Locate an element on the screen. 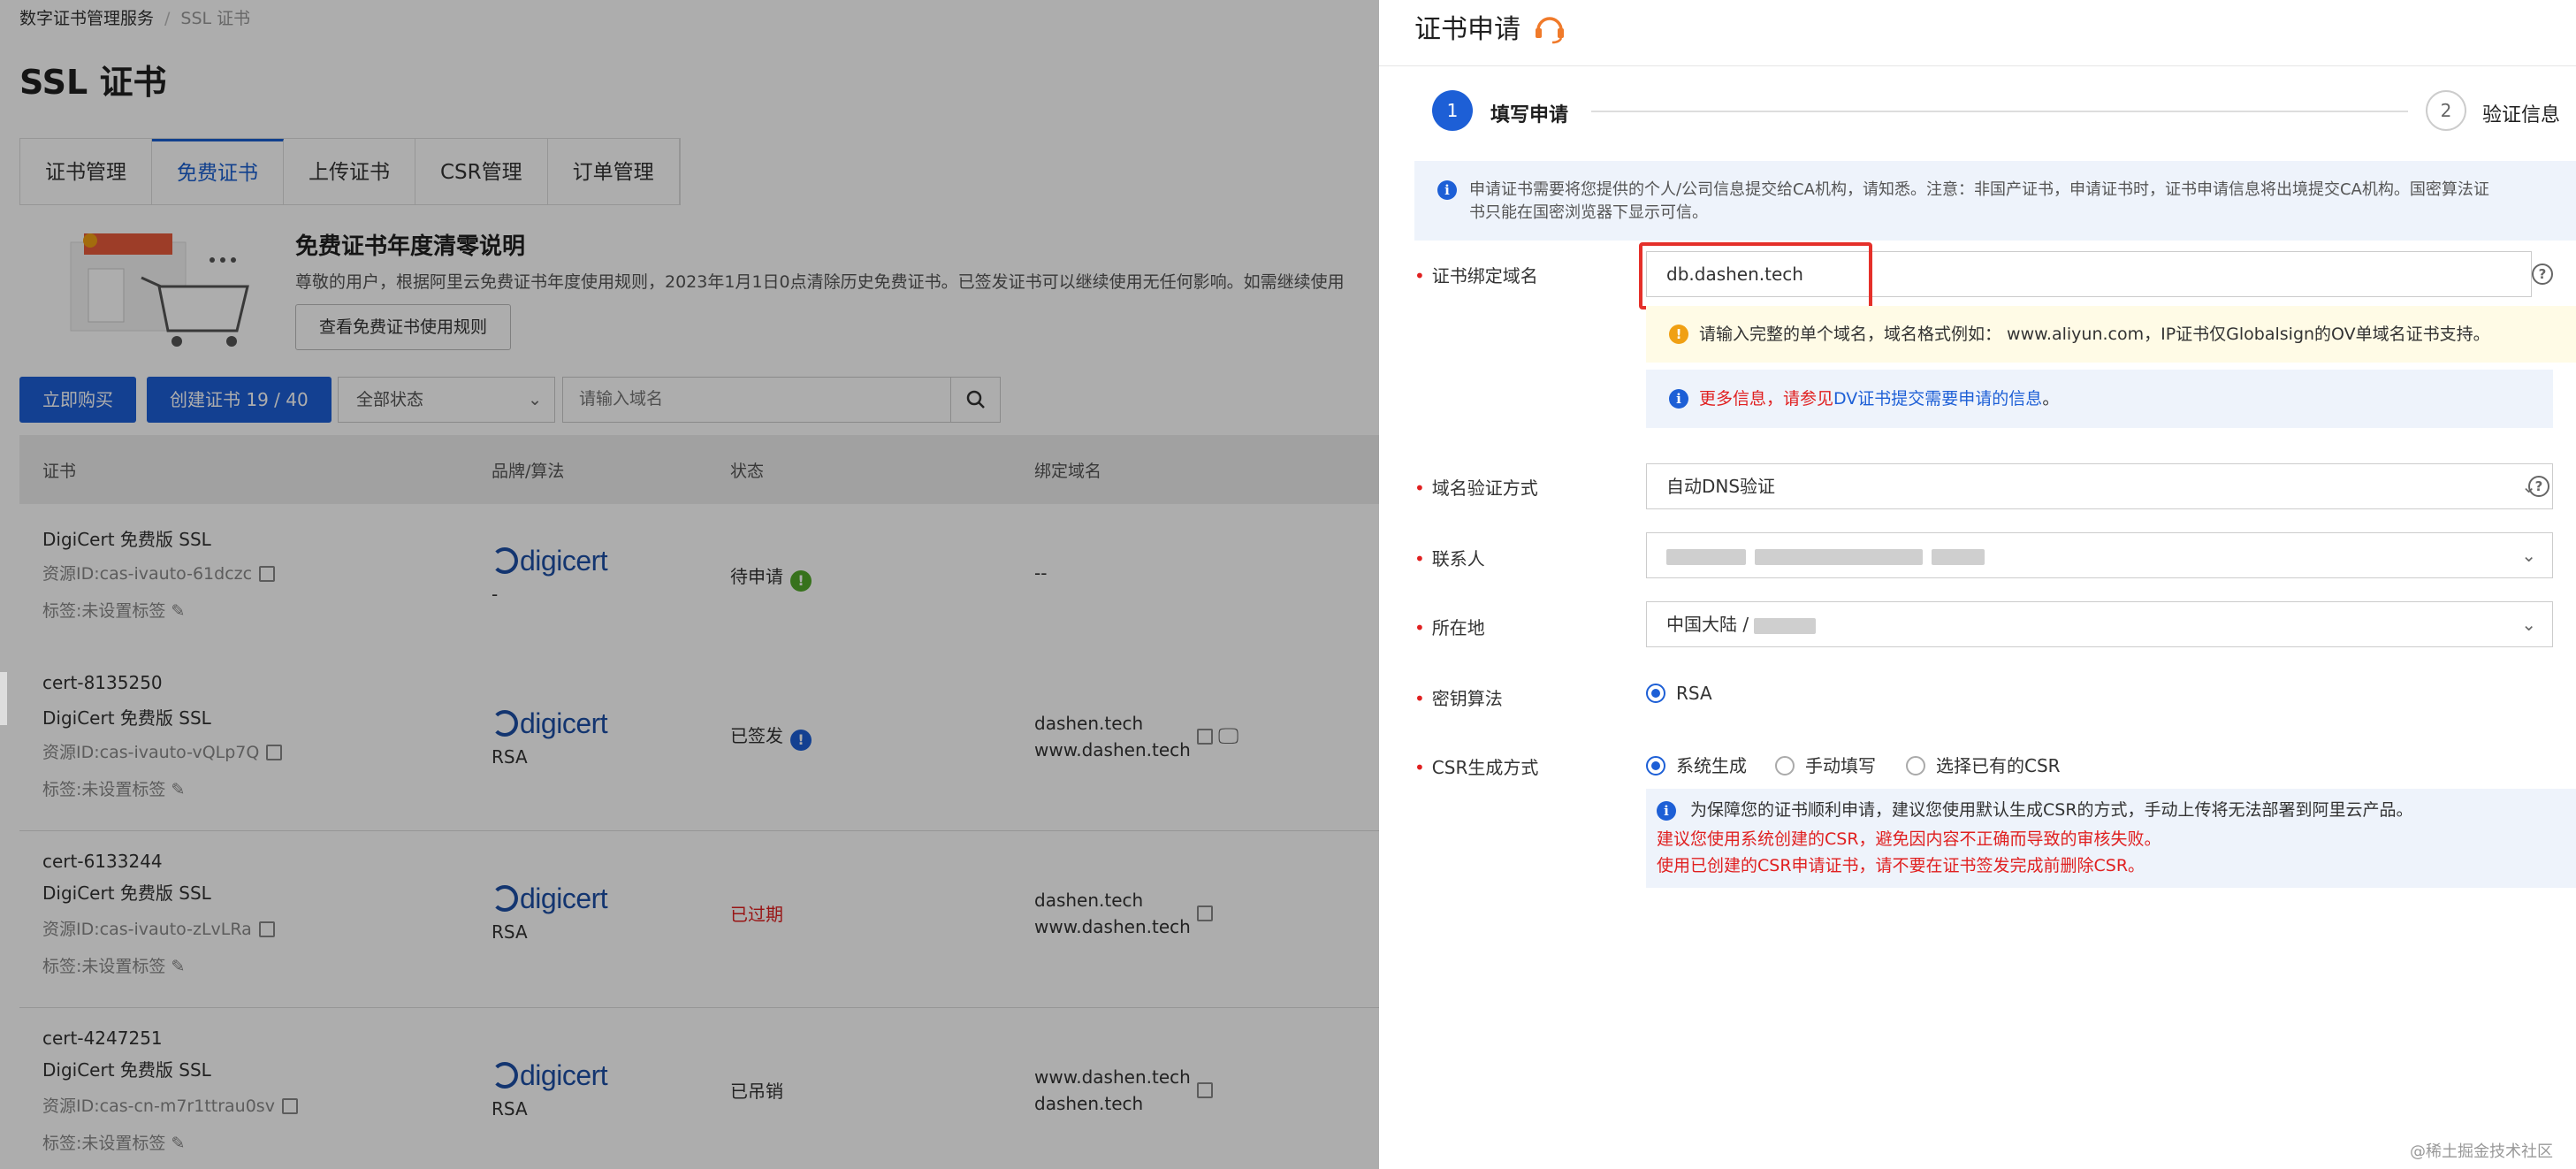 The height and width of the screenshot is (1169, 2576). domain-highlight-box is located at coordinates (1755, 275).